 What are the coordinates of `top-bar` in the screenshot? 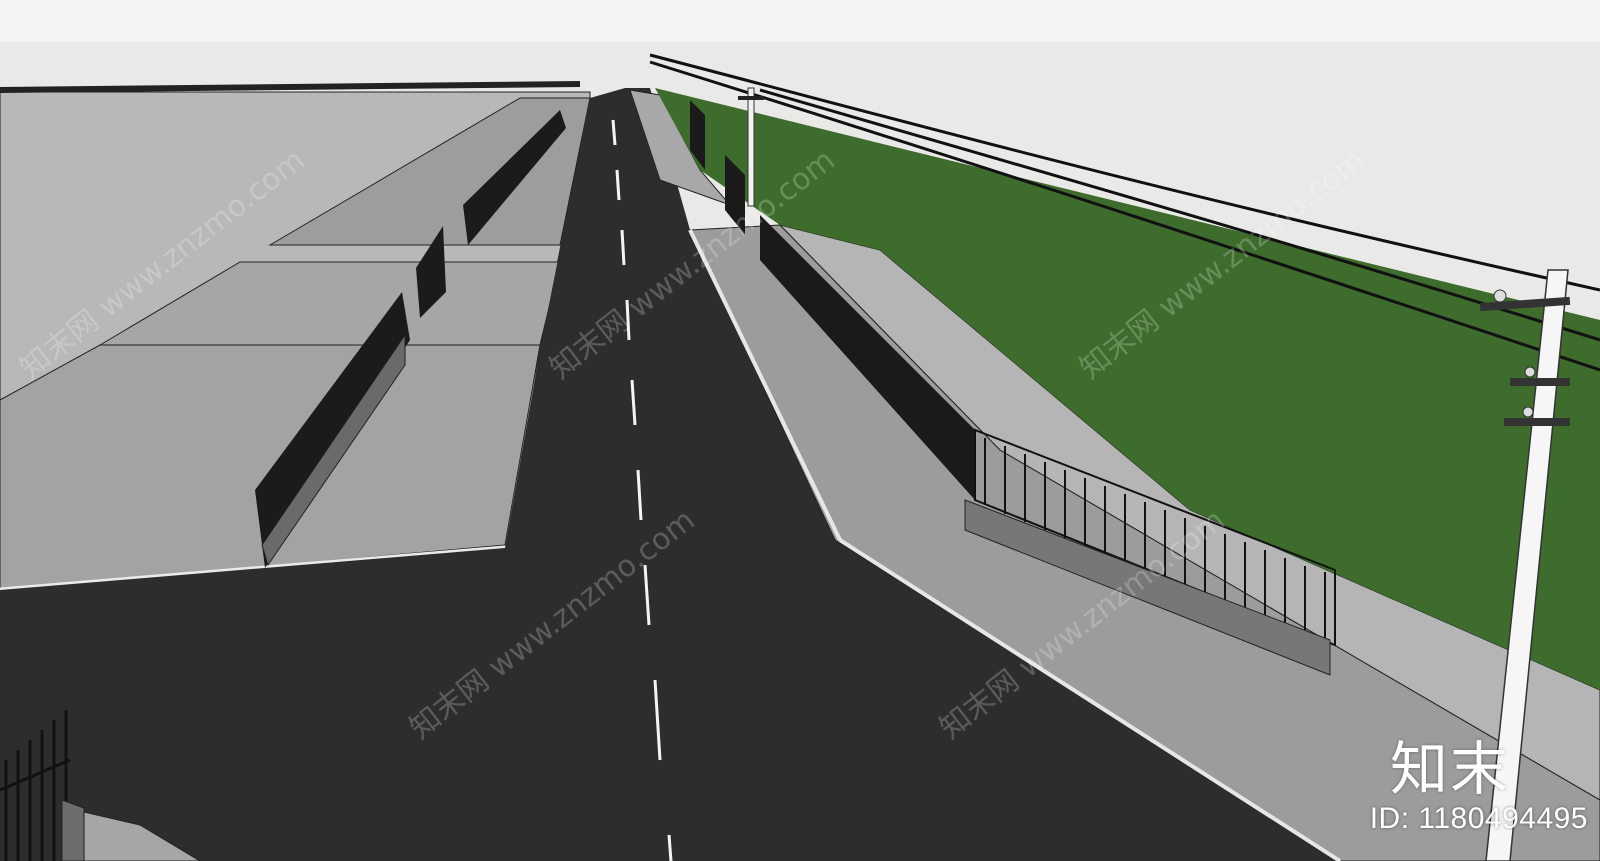 It's located at (800, 21).